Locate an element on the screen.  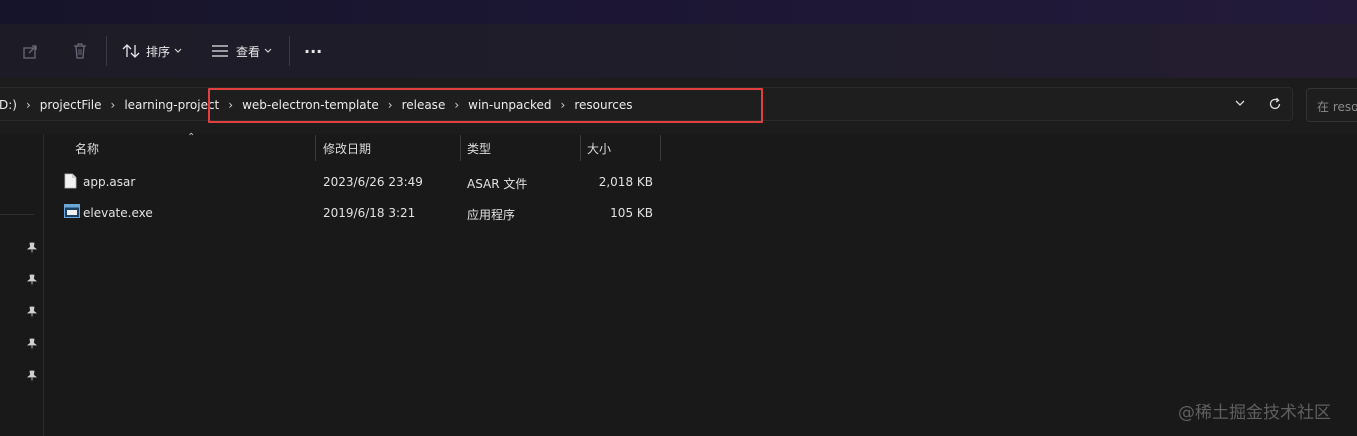
column-header-type: 类型 is located at coordinates (479, 148).